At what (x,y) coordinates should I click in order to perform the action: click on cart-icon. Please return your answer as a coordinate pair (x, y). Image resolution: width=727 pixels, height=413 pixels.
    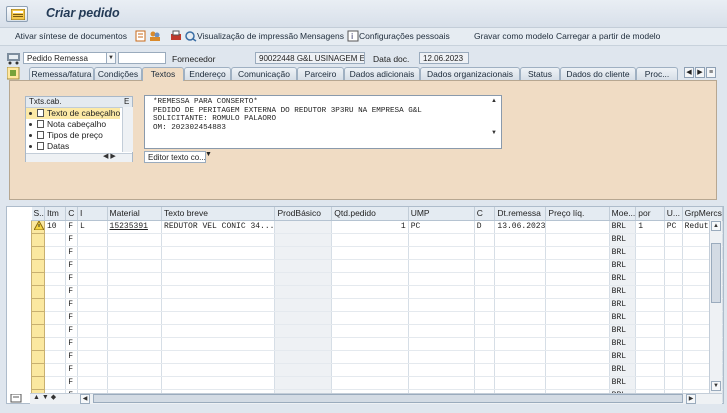
    Looking at the image, I should click on (14, 58).